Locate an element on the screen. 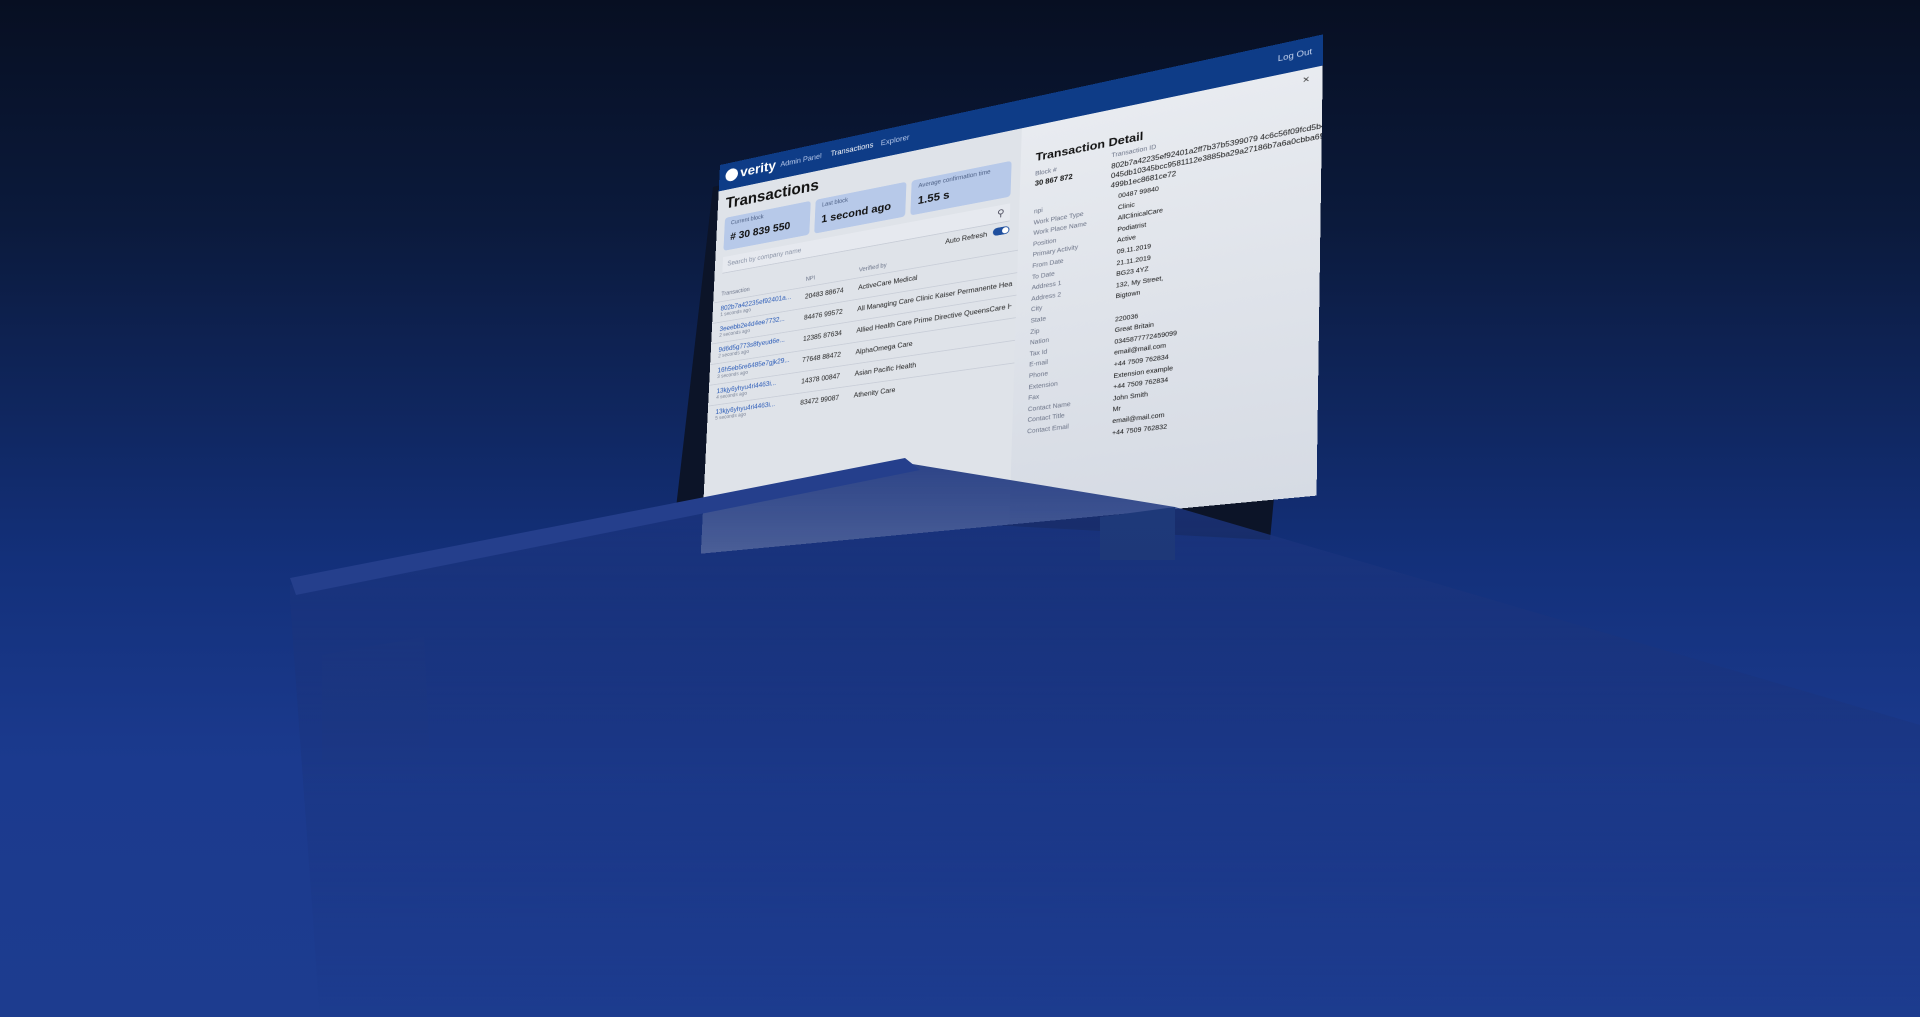  auto-refresh-label: Auto Refresh is located at coordinates (966, 237).